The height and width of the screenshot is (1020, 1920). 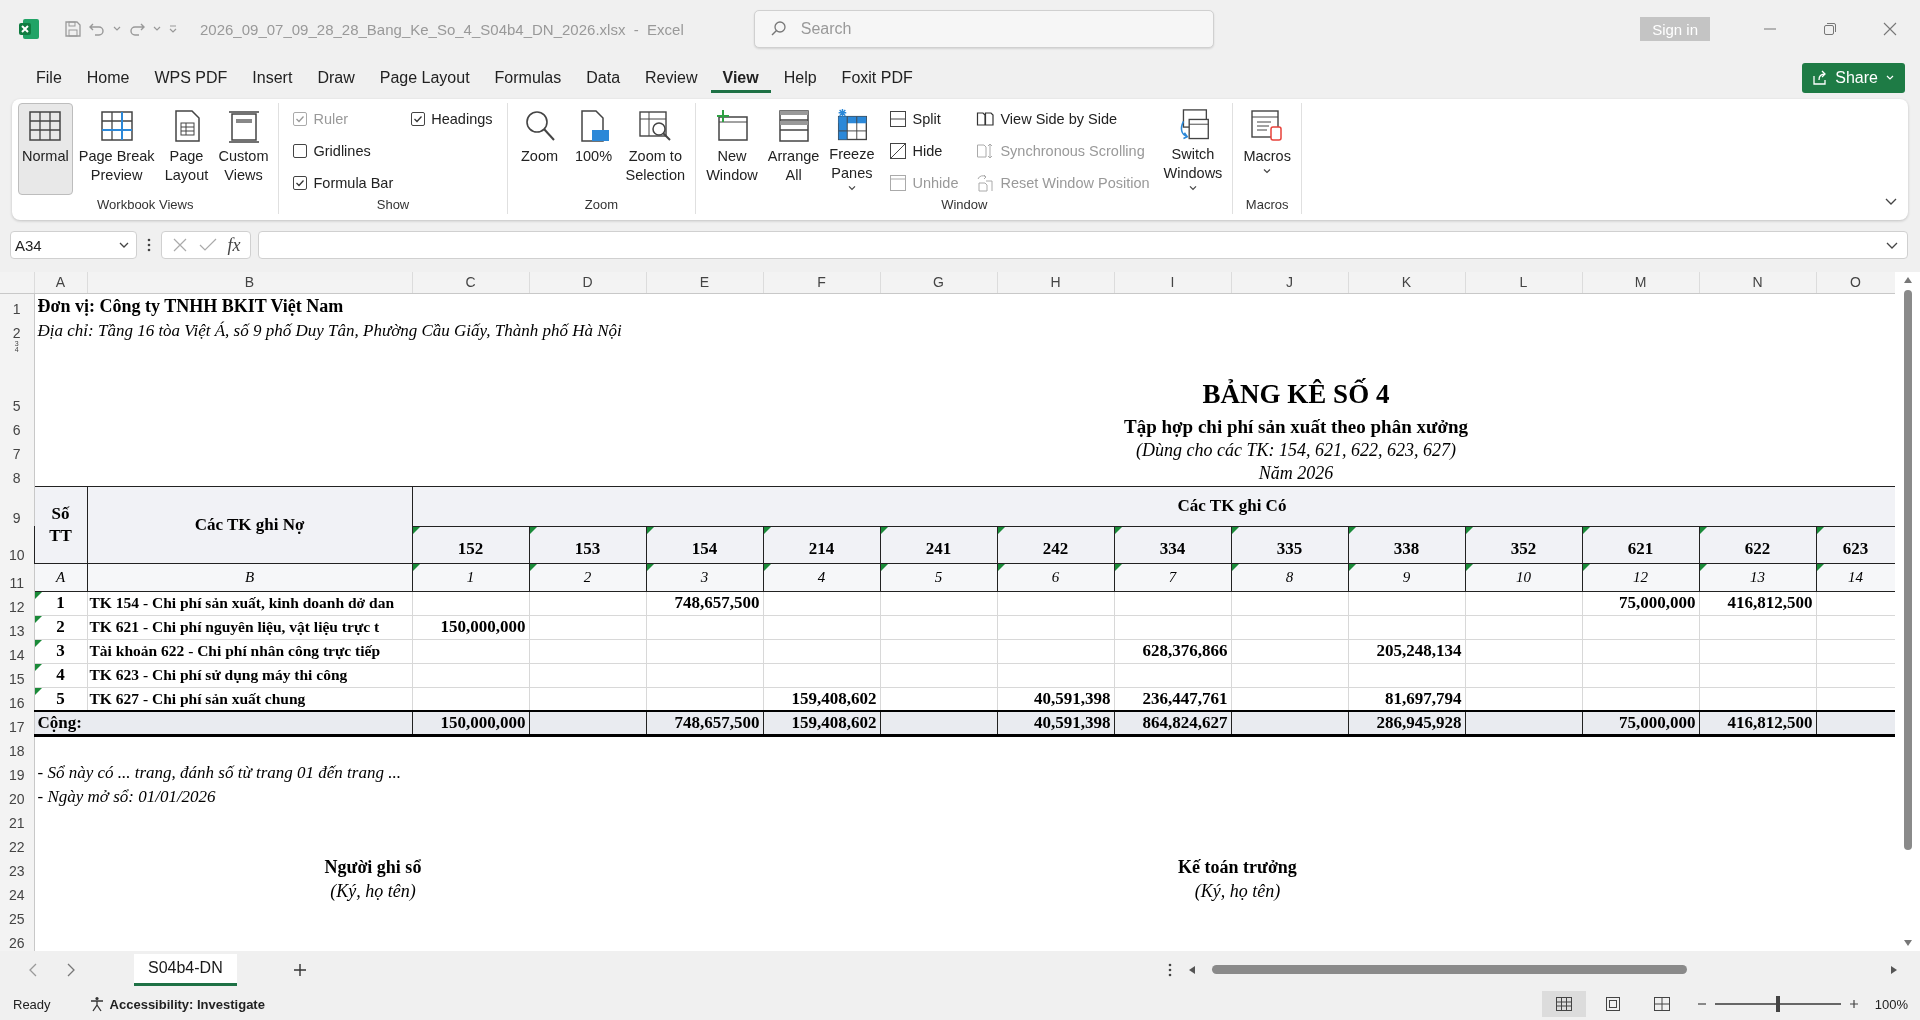 I want to click on menu-tab: Foxit PDF, so click(x=877, y=78).